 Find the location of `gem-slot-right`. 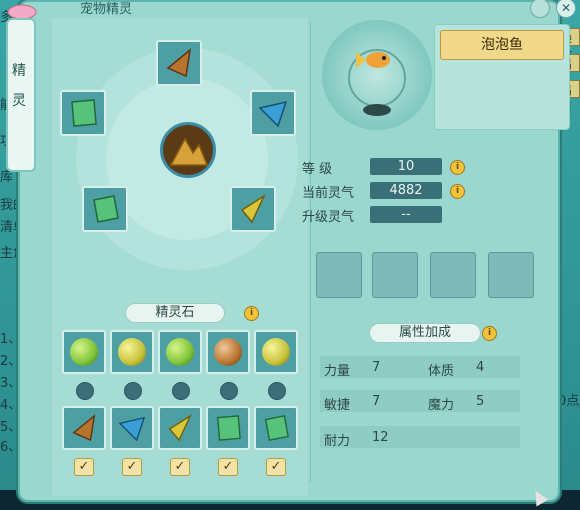

gem-slot-right is located at coordinates (273, 113).